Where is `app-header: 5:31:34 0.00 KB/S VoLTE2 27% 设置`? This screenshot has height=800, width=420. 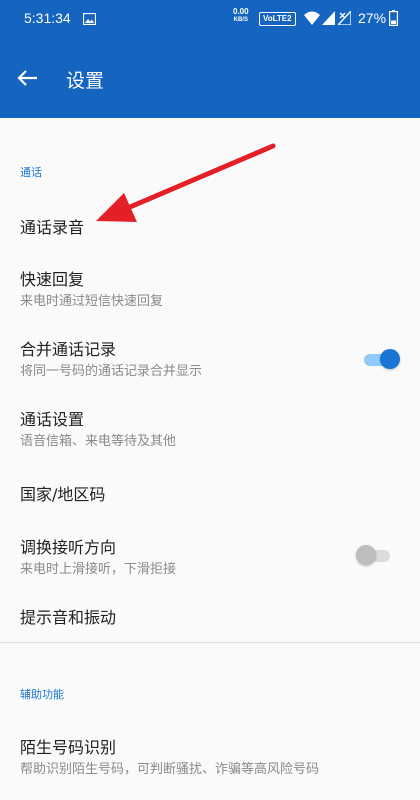
app-header: 5:31:34 0.00 KB/S VoLTE2 27% 设置 is located at coordinates (210, 59).